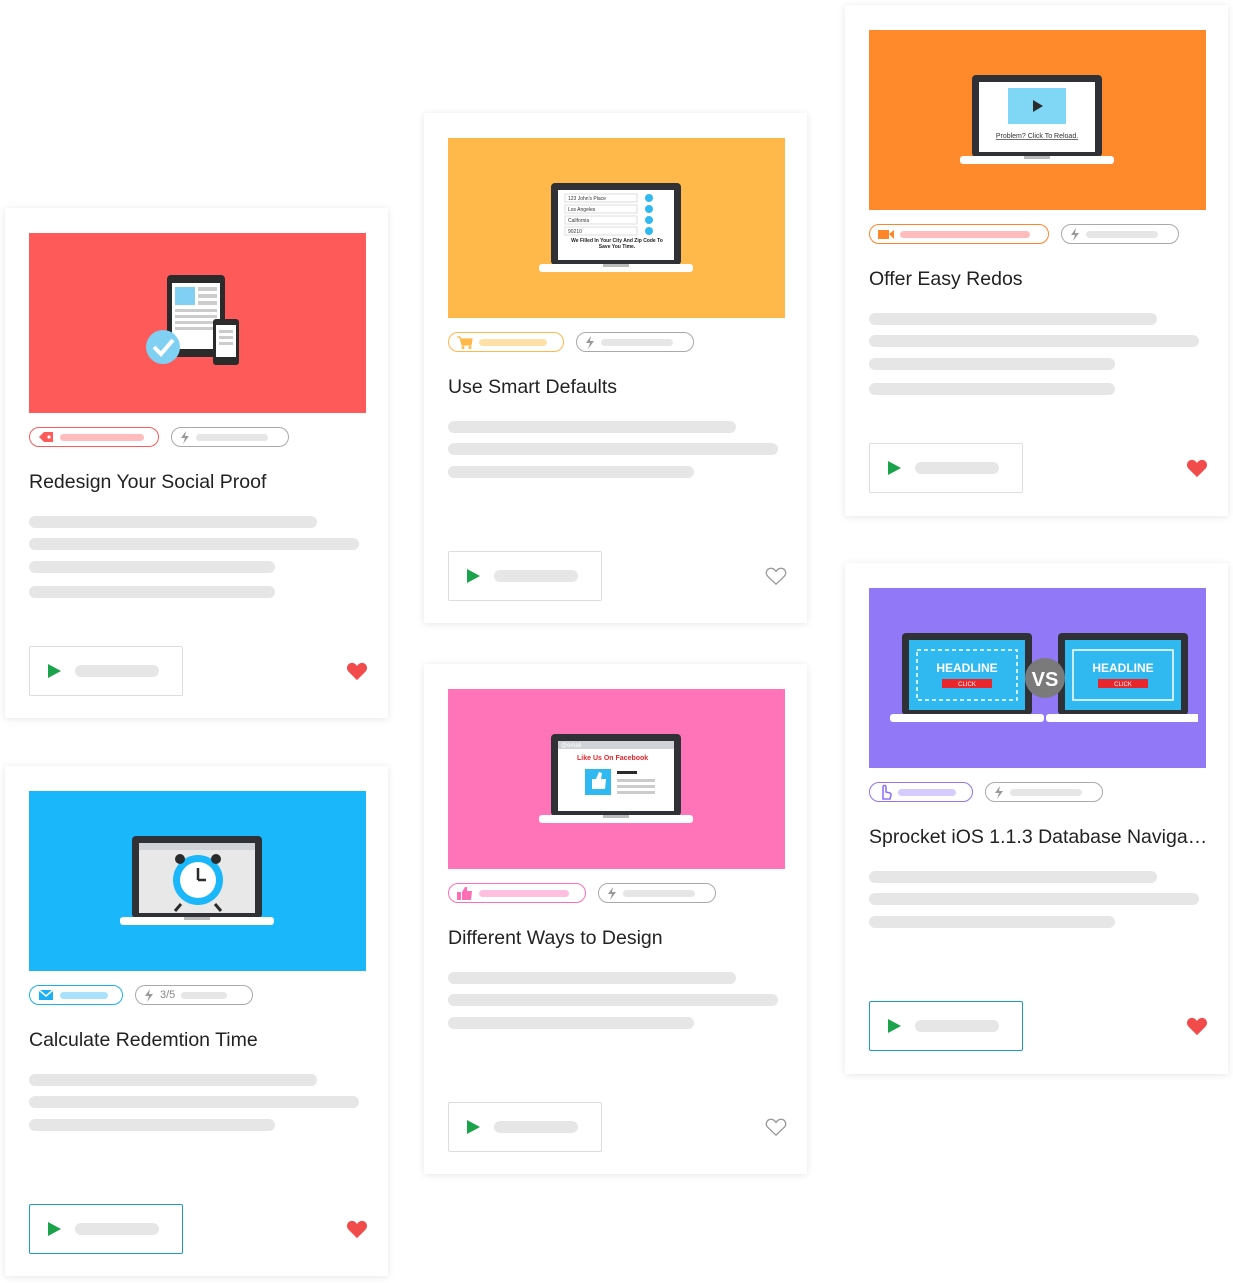  Describe the element at coordinates (555, 938) in the screenshot. I see `card-title: Different Ways to Design` at that location.